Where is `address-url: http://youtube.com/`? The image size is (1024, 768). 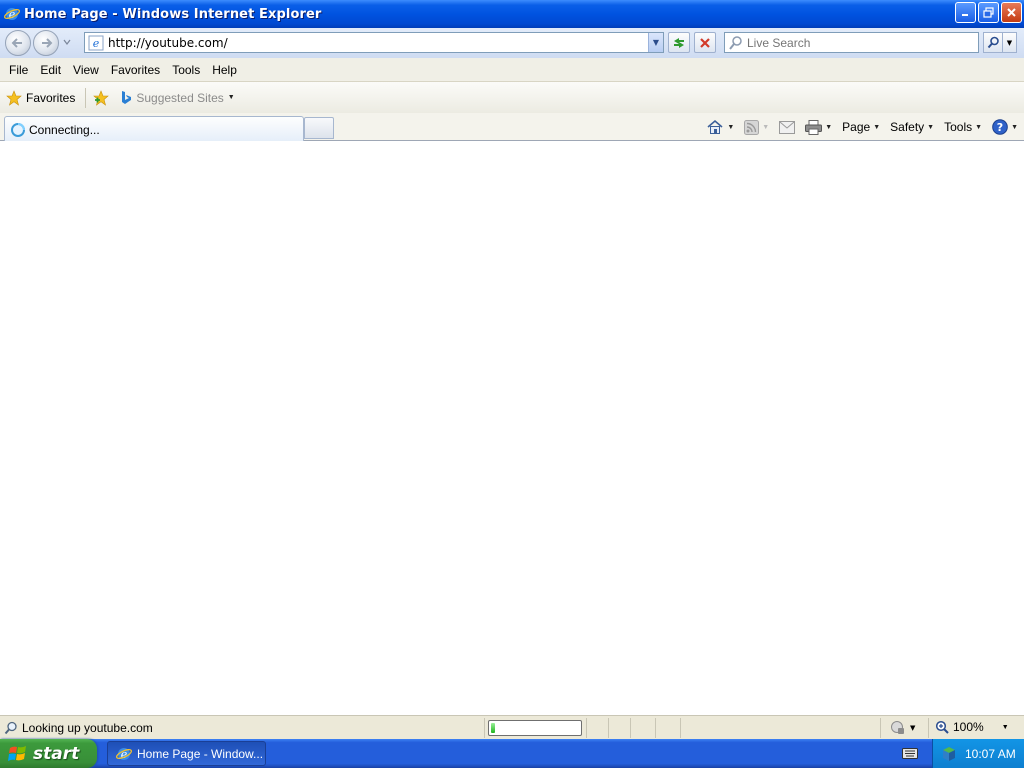
address-url: http://youtube.com/ is located at coordinates (168, 43).